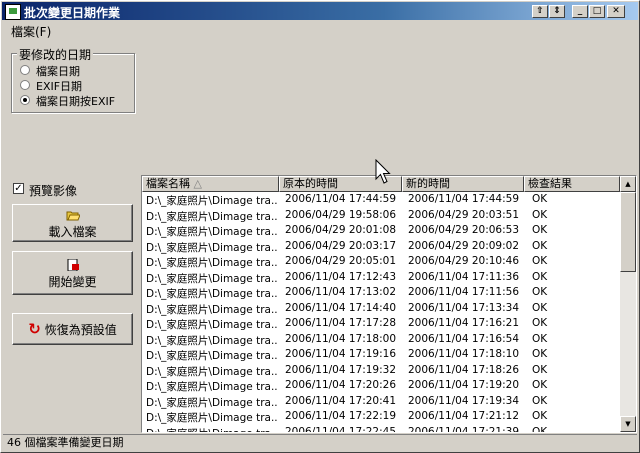 This screenshot has height=453, width=640. I want to click on cell-new-time: 2006/11/04 17:18:10, so click(464, 354).